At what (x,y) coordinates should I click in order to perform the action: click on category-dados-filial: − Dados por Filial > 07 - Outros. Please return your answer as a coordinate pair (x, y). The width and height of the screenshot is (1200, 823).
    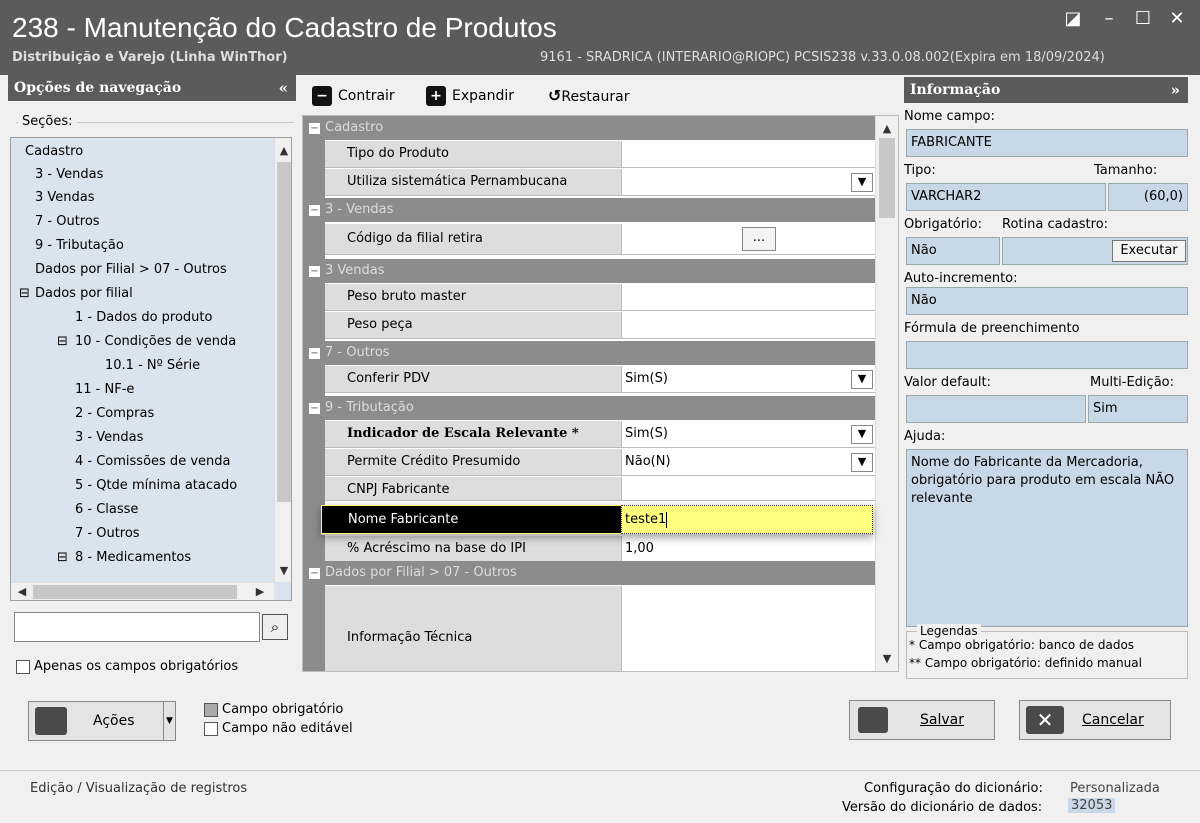
    Looking at the image, I should click on (589, 573).